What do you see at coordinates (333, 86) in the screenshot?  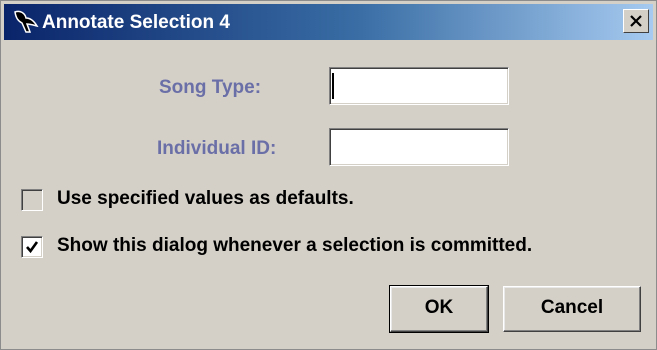 I see `text-caret` at bounding box center [333, 86].